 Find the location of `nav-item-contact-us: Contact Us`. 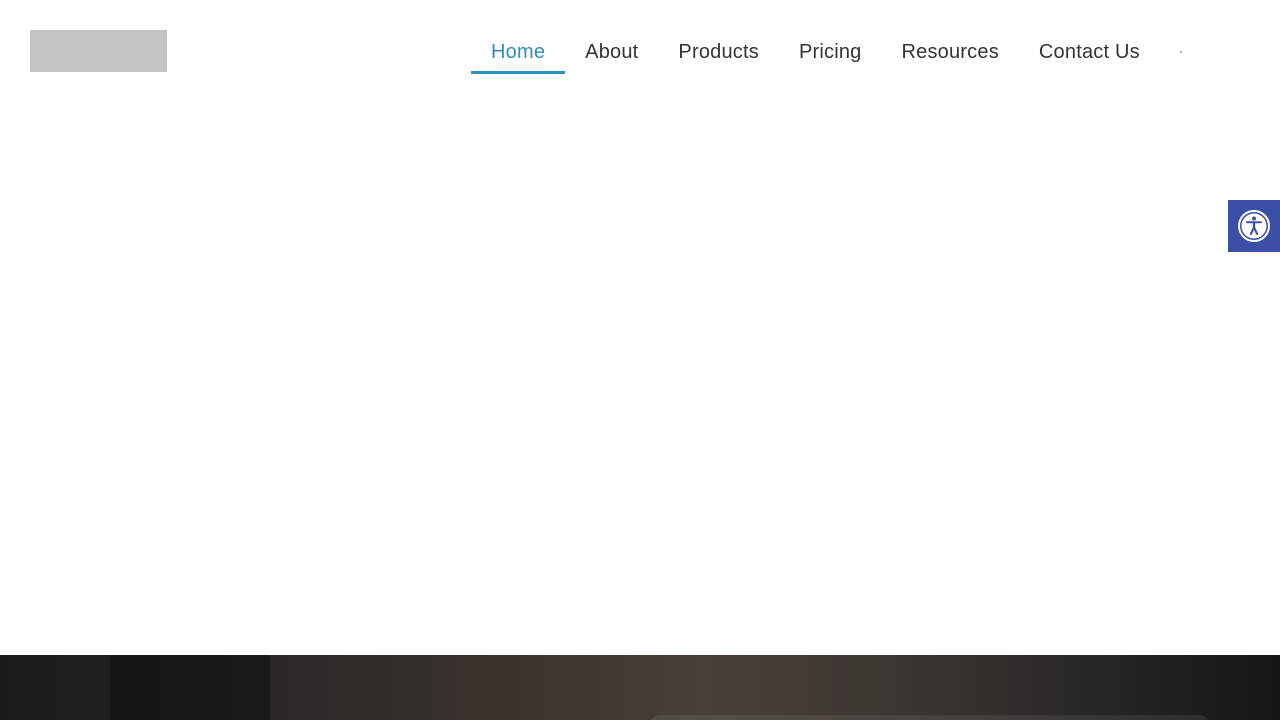

nav-item-contact-us: Contact Us is located at coordinates (1089, 52).